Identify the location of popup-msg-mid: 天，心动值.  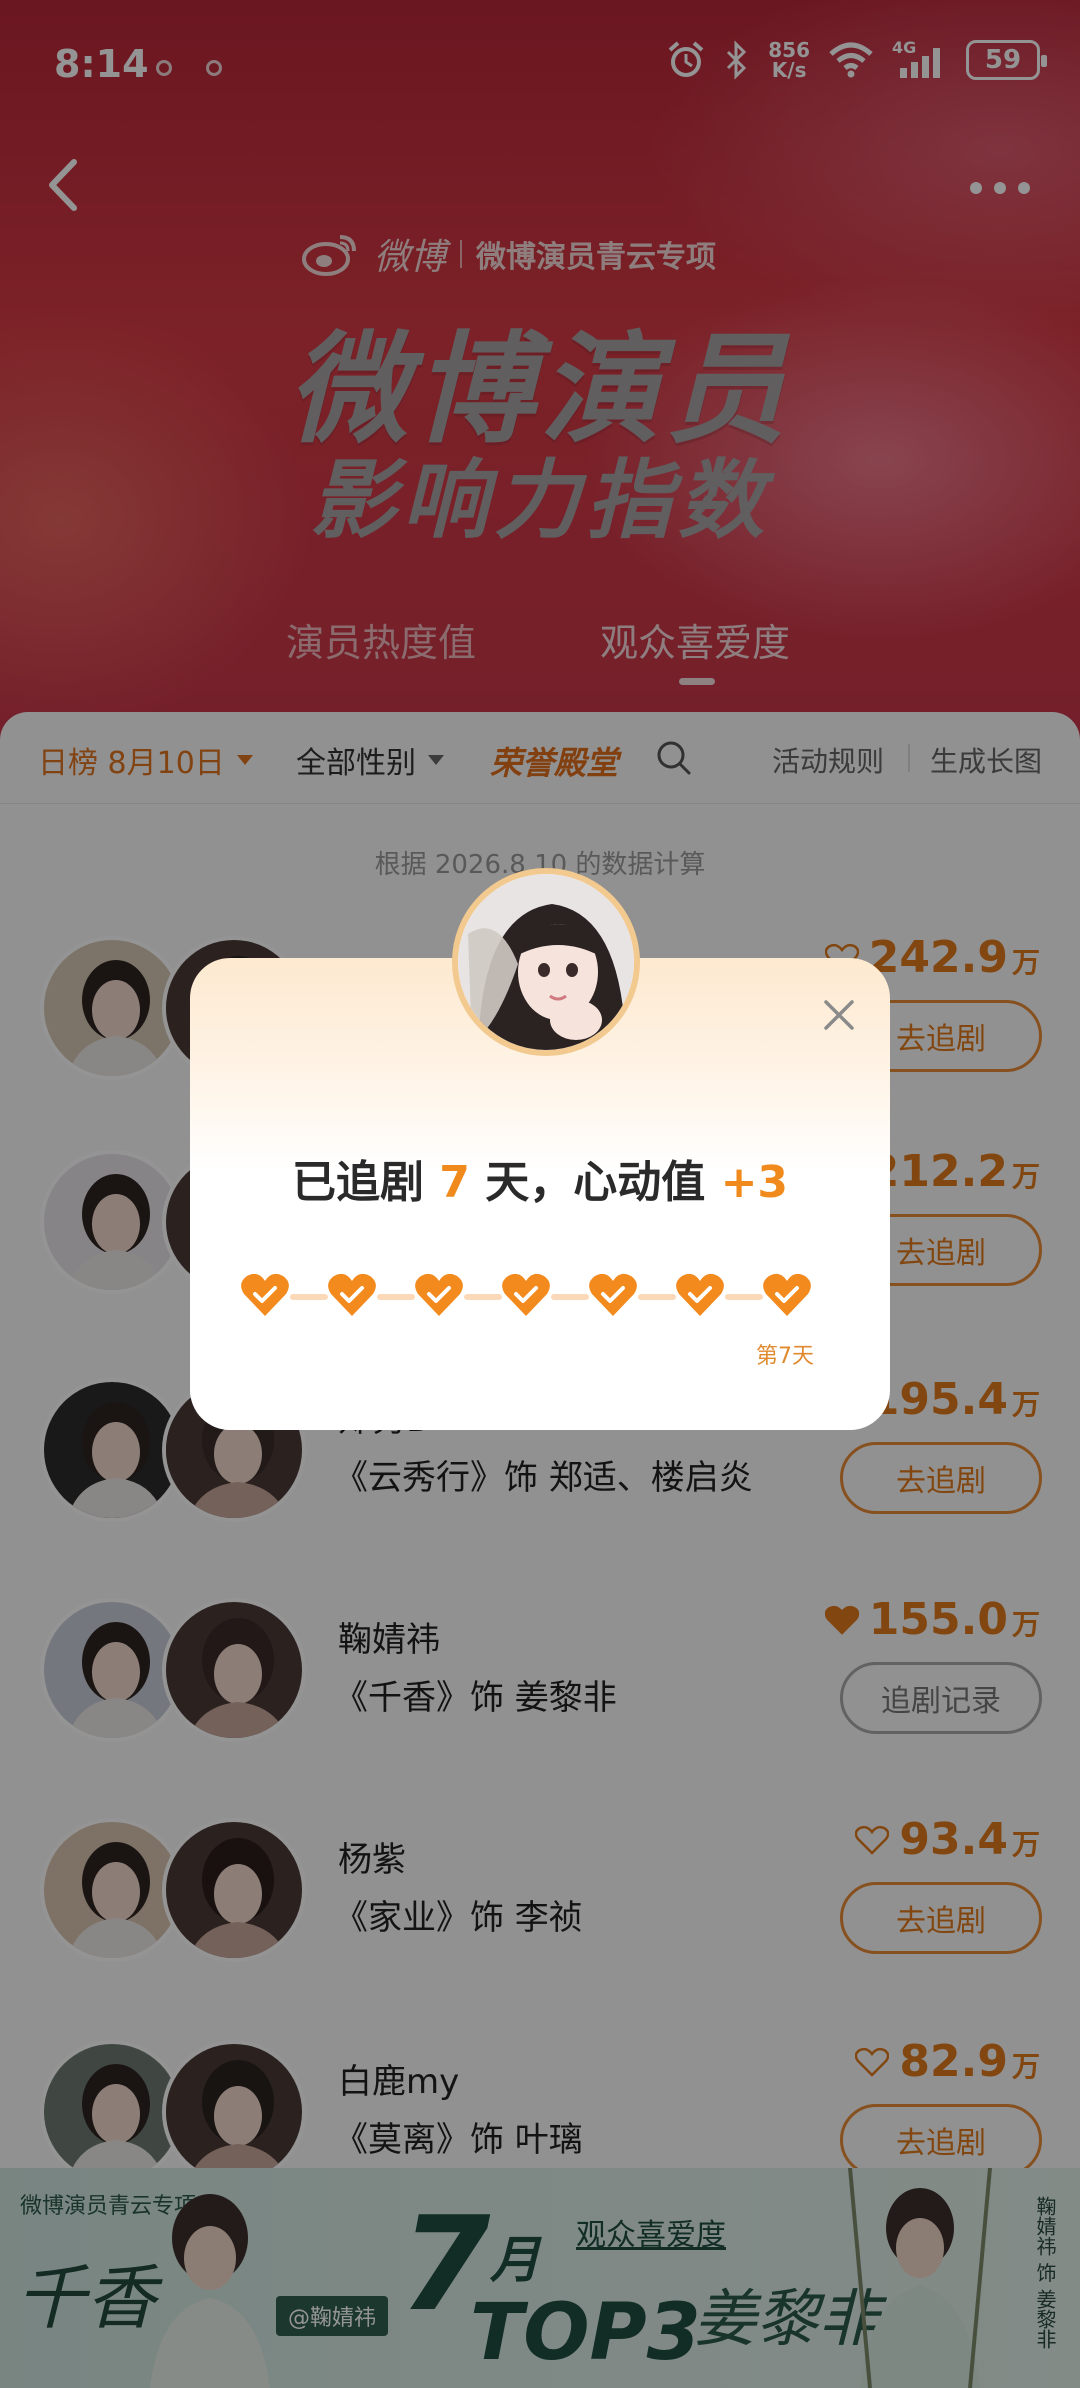
(595, 1182).